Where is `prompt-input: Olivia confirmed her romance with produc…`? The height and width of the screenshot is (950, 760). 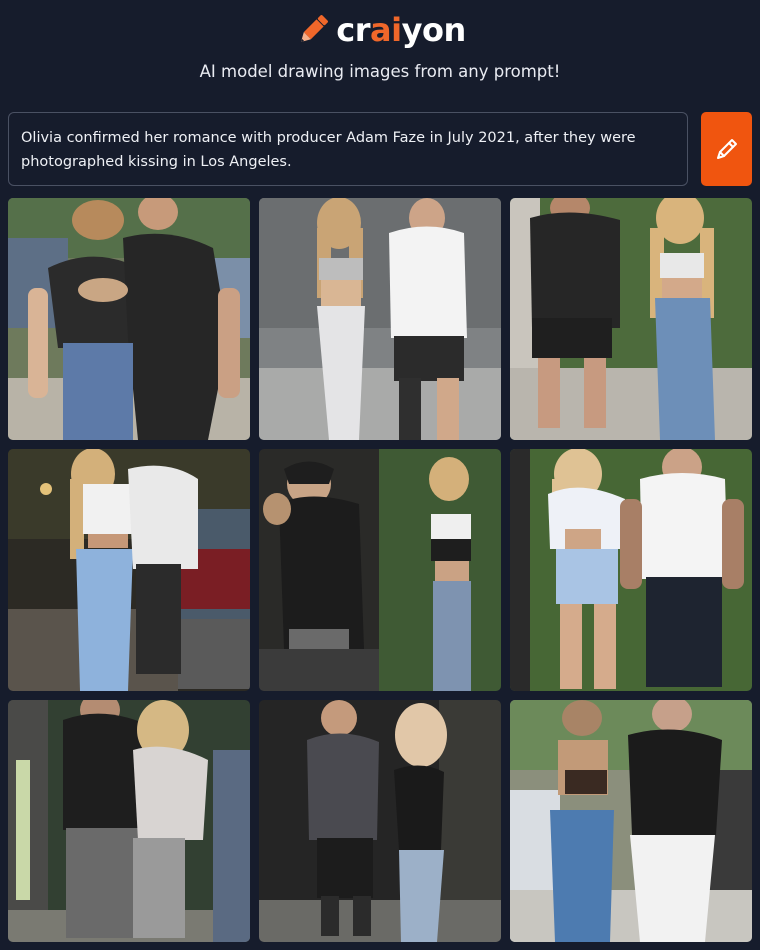 prompt-input: Olivia confirmed her romance with produc… is located at coordinates (348, 149).